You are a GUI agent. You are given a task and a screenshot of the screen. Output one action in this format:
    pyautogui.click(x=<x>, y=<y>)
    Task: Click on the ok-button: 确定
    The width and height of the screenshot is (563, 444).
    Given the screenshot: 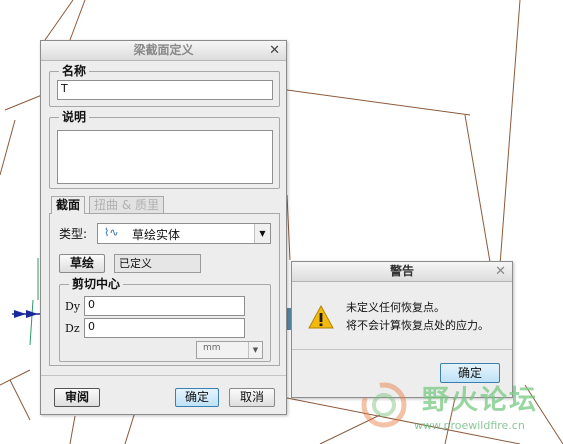 What is the action you would take?
    pyautogui.click(x=197, y=397)
    